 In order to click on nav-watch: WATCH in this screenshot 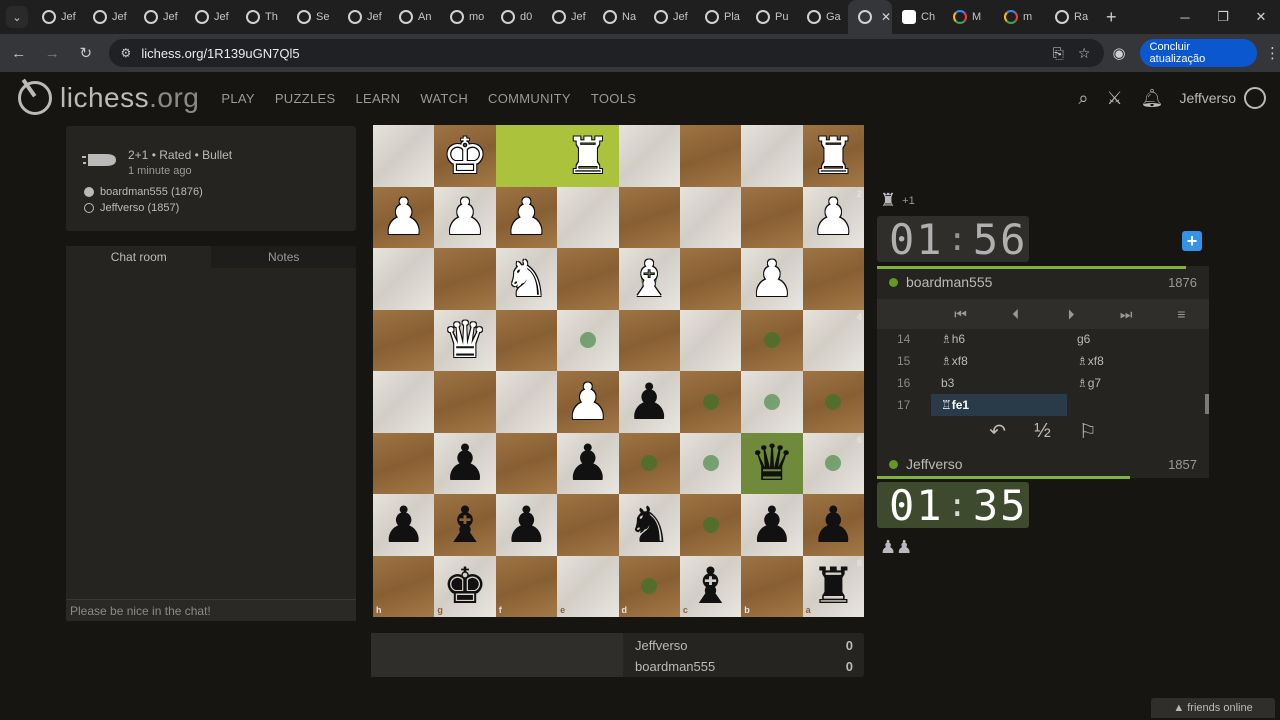, I will do `click(444, 98)`.